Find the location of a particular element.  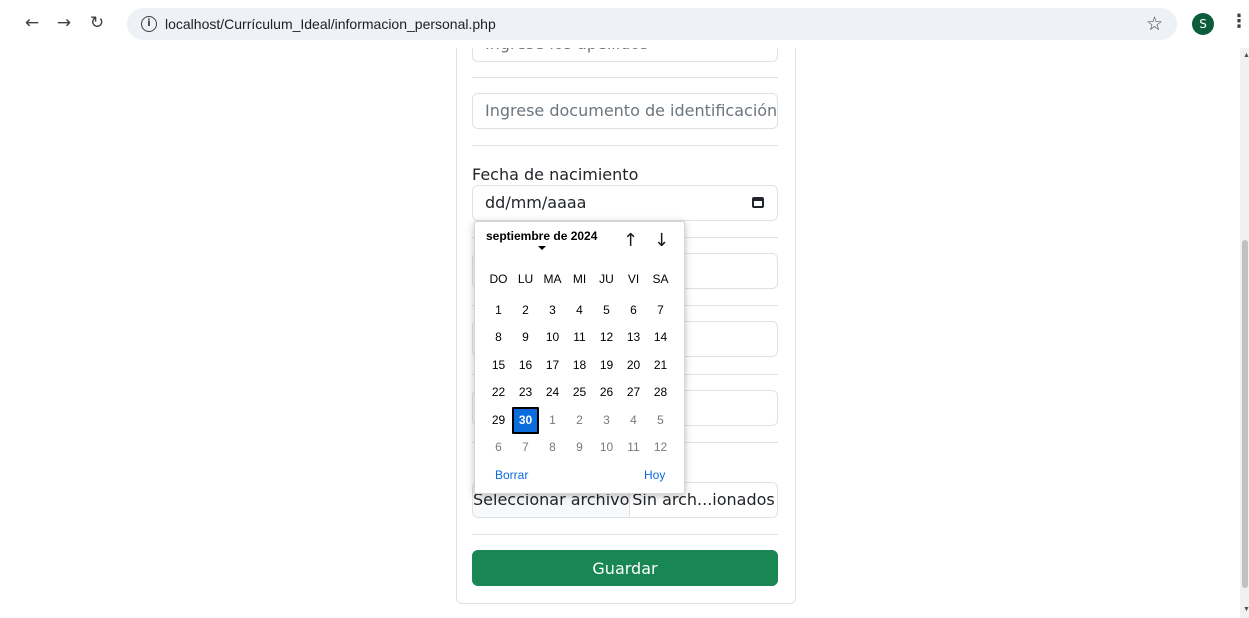

fecha-nacimiento-label: Fecha de nacimiento is located at coordinates (555, 174).